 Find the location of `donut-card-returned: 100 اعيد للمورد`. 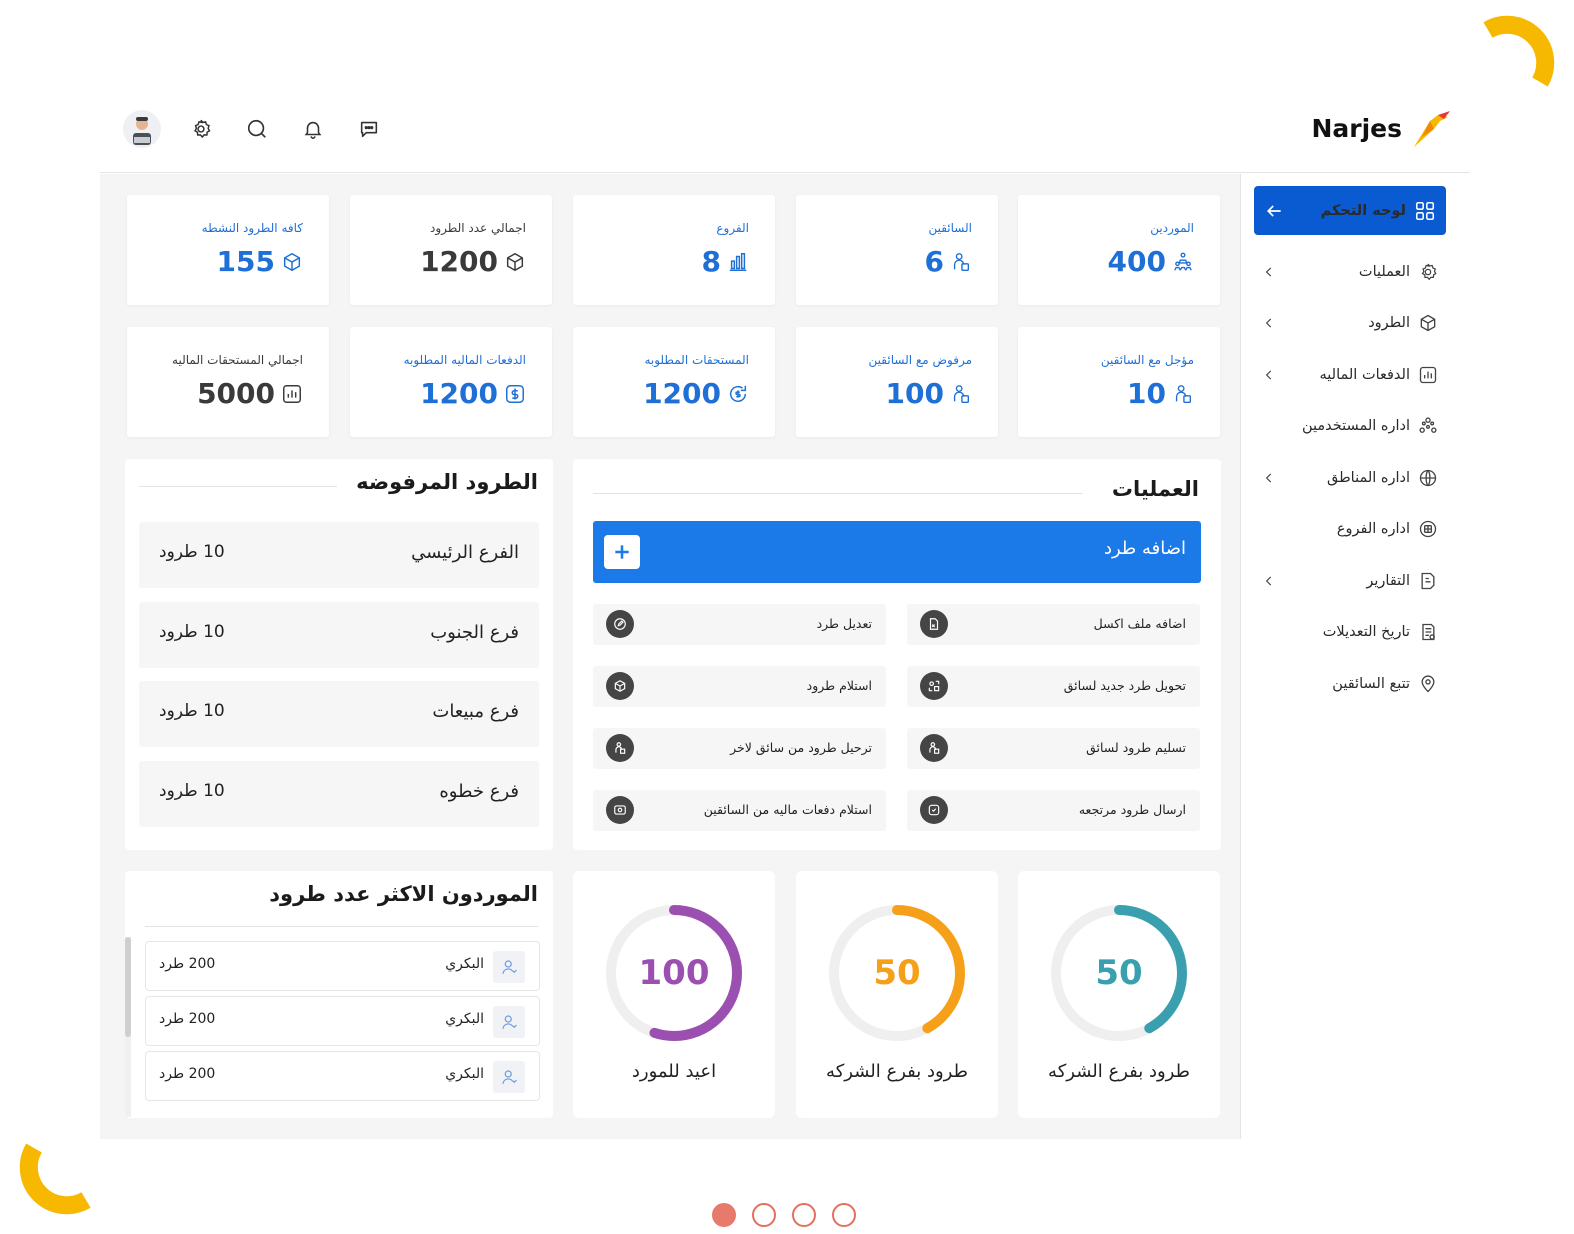

donut-card-returned: 100 اعيد للمورد is located at coordinates (674, 994).